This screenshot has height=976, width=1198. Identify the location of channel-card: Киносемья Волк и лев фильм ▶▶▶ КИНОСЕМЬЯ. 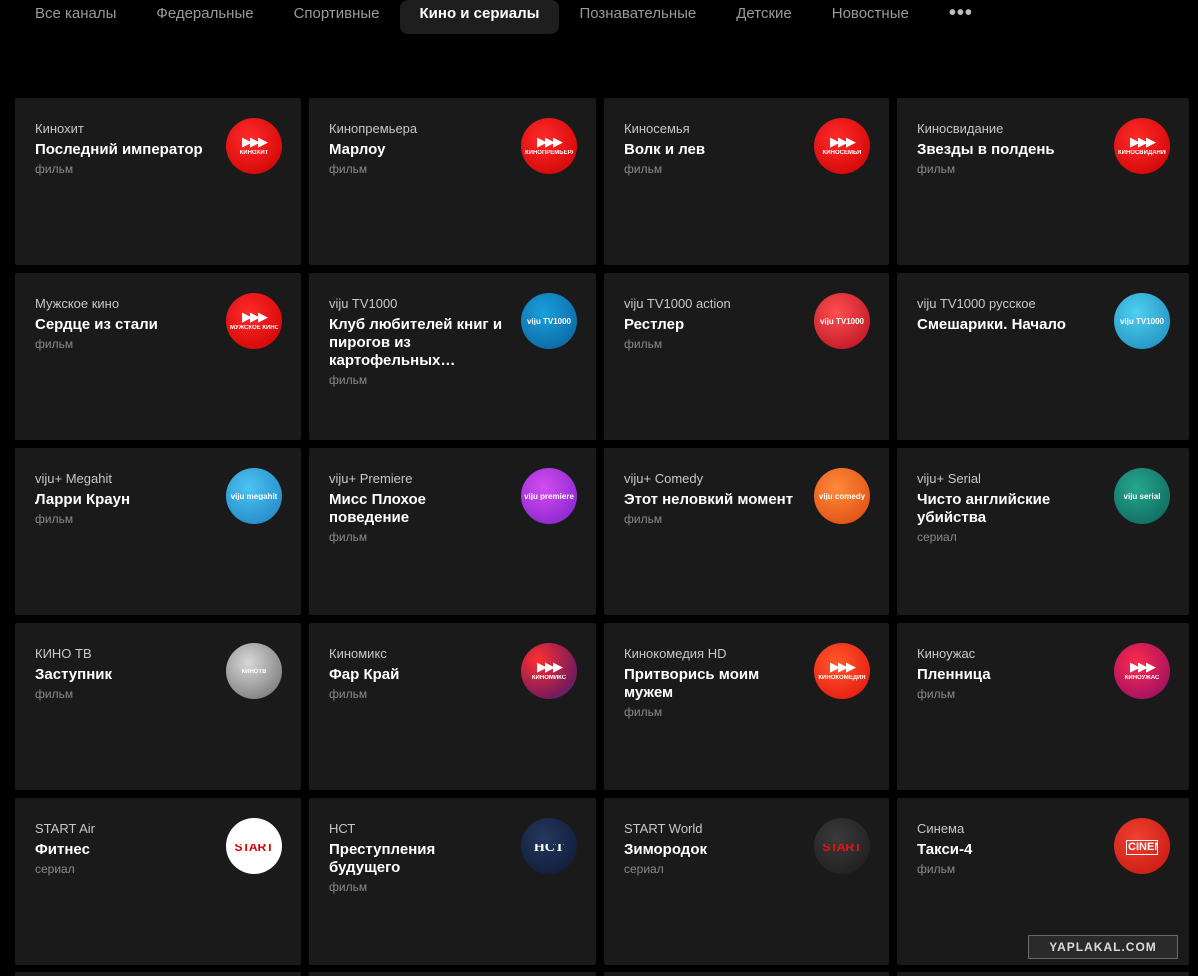
(746, 181).